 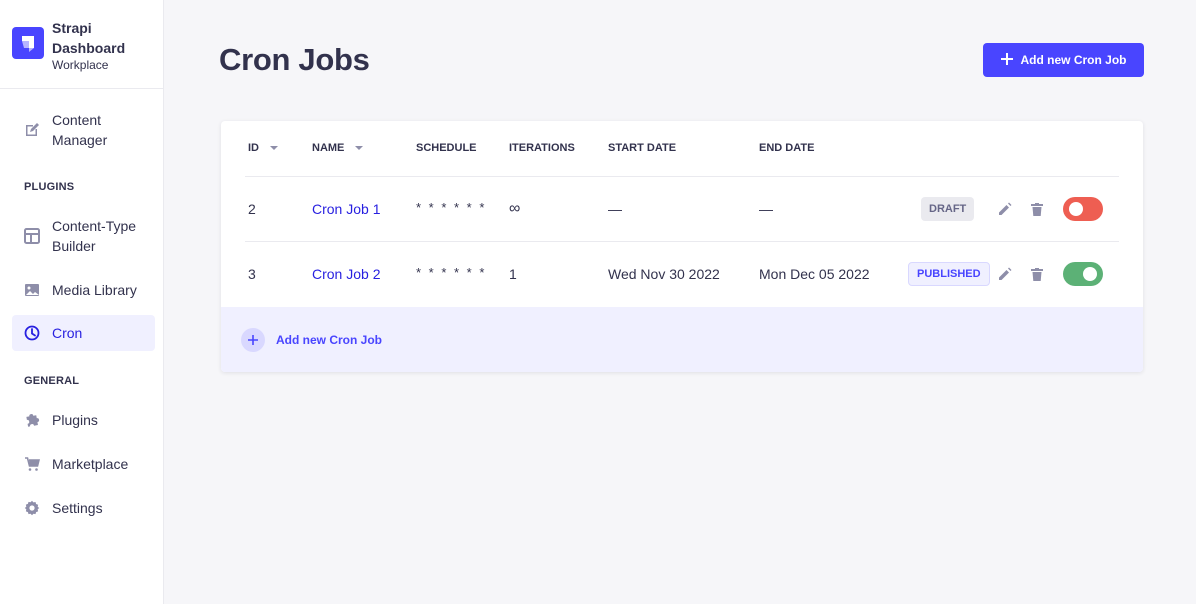 I want to click on sidebar-item-marketplace: Marketplace, so click(x=83, y=464).